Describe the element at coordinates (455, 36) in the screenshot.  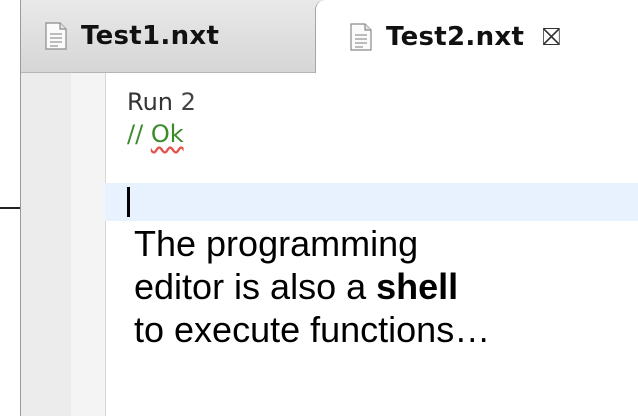
I see `tab-label: Test2.nxt` at that location.